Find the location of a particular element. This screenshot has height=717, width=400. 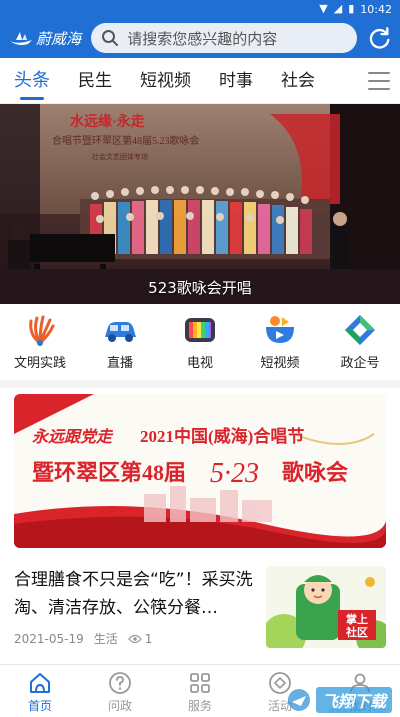

wifi-icon: ▼ is located at coordinates (323, 8).